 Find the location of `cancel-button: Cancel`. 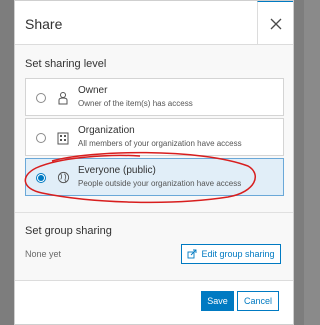

cancel-button: Cancel is located at coordinates (258, 301).